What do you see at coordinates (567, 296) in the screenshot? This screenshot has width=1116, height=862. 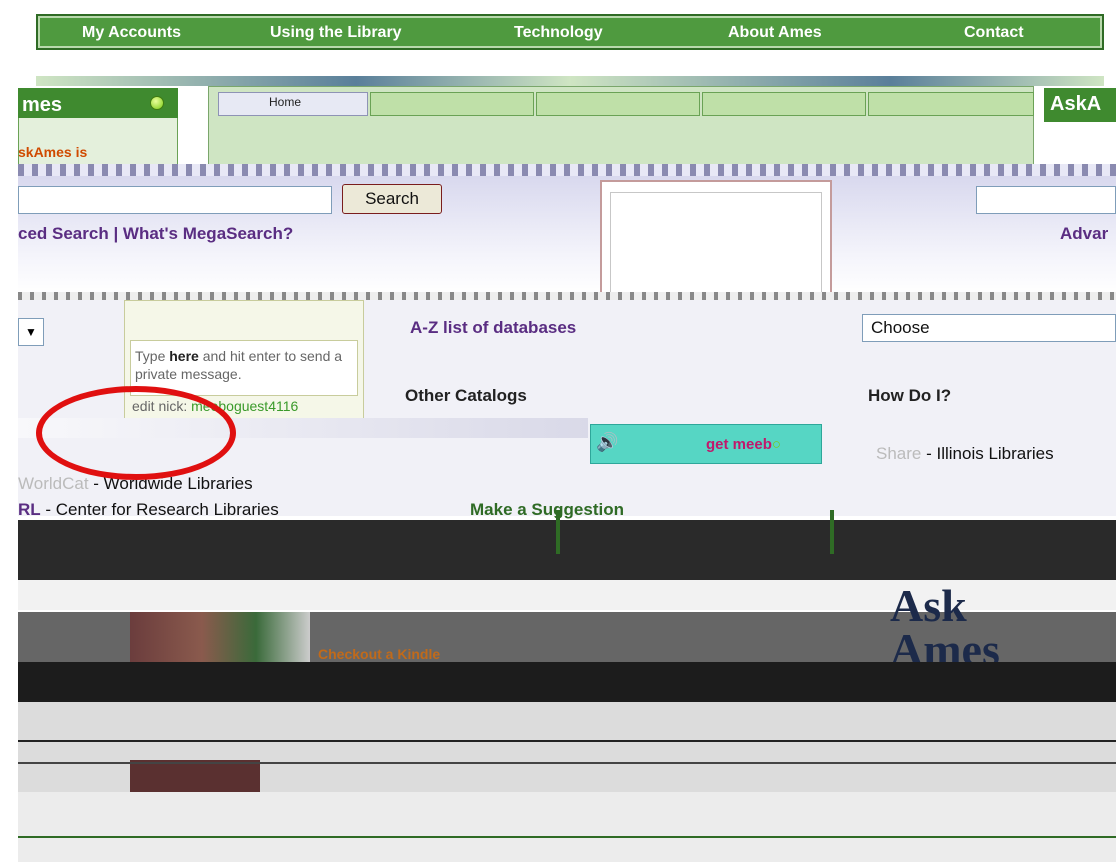 I see `content-glitch-band` at bounding box center [567, 296].